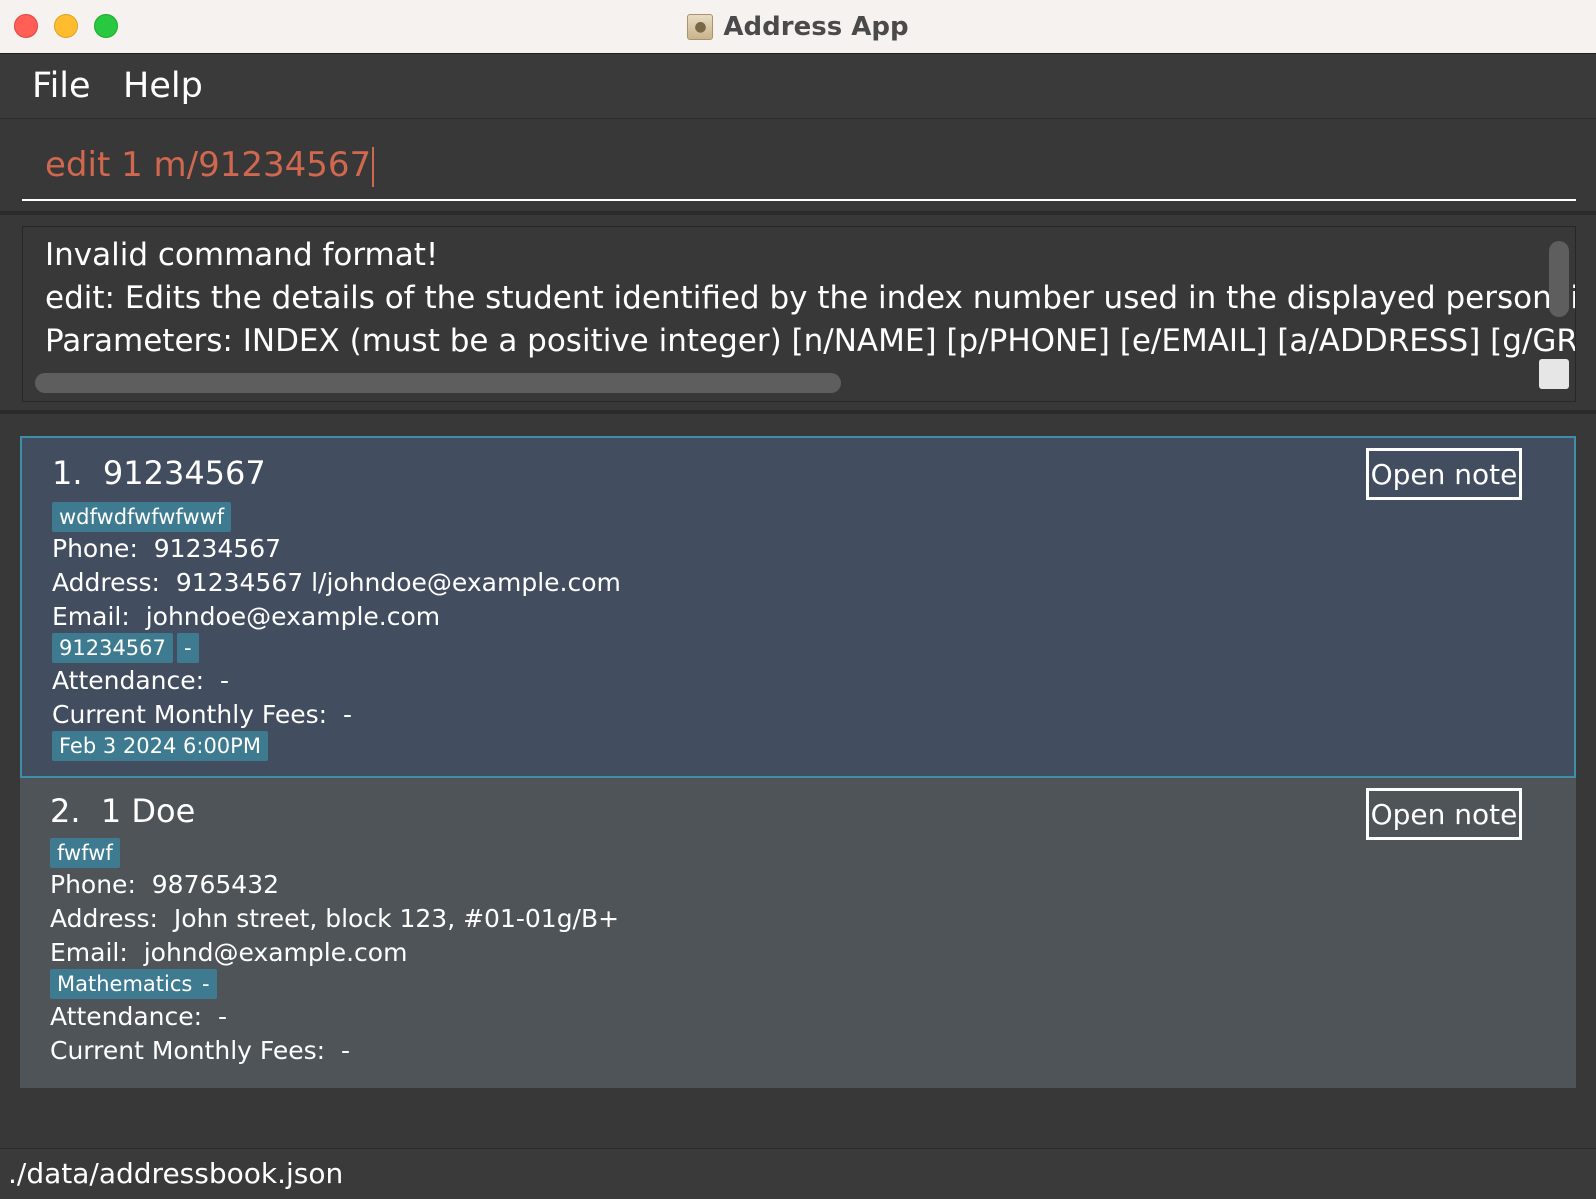 The image size is (1596, 1199). I want to click on menu-file: File, so click(61, 86).